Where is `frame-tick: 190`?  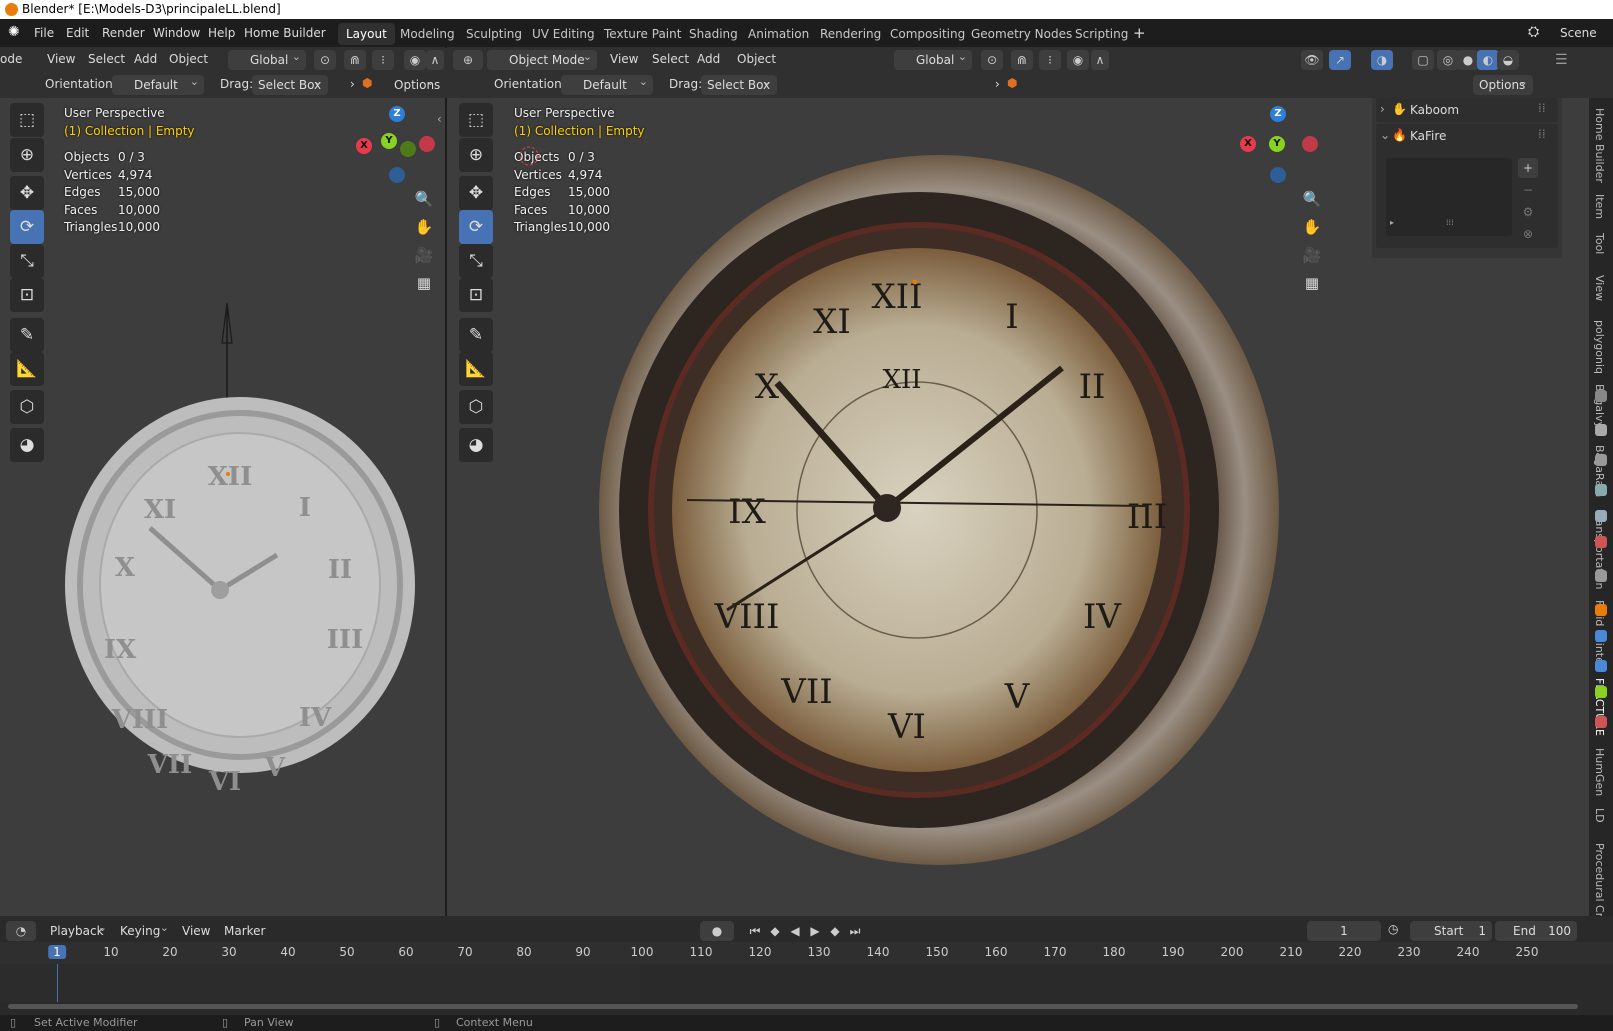
frame-tick: 190 is located at coordinates (1173, 952).